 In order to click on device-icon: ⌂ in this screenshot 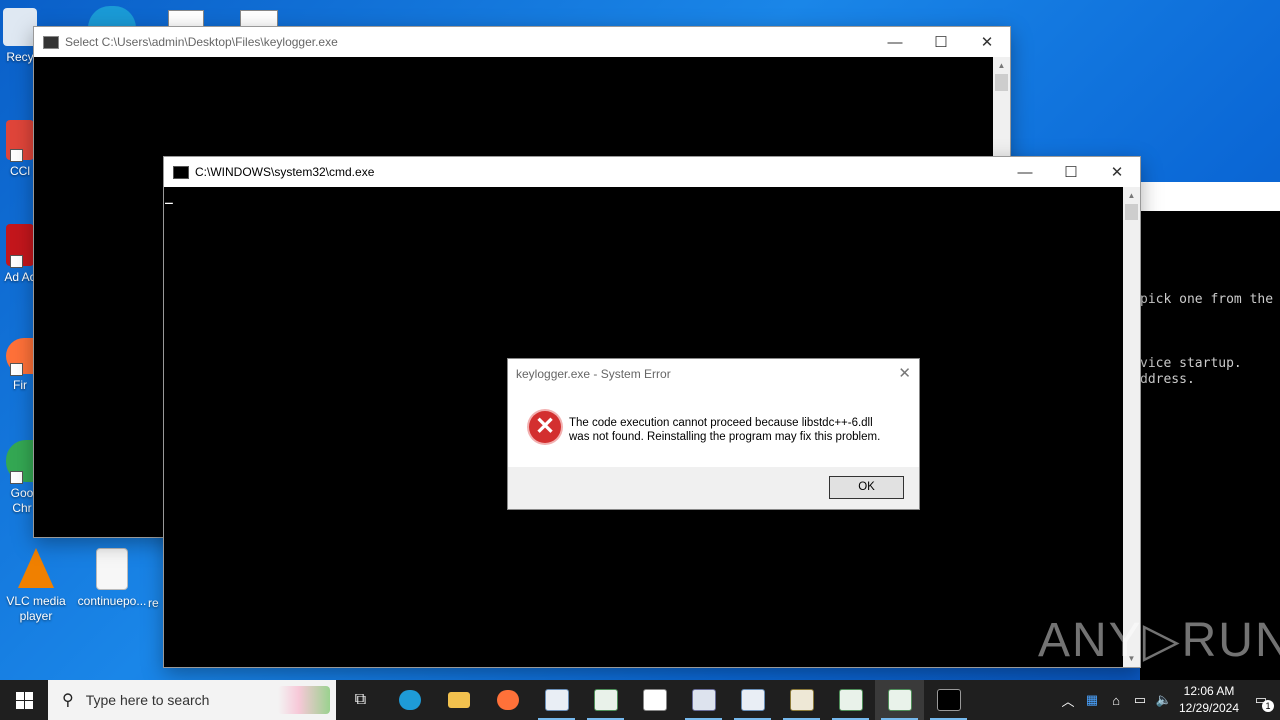, I will do `click(1116, 700)`.